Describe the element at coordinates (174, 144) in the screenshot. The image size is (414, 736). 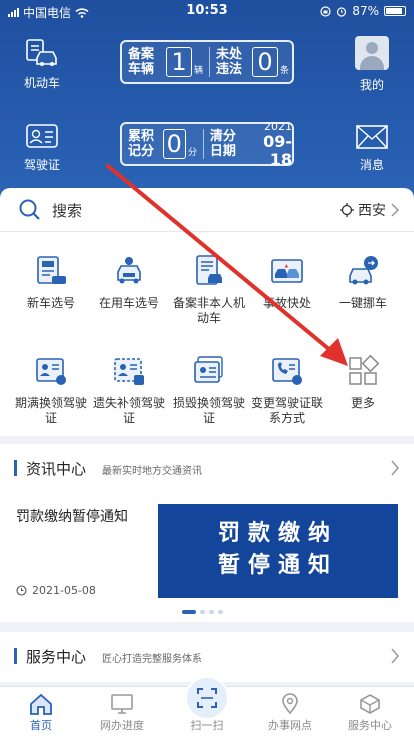
I see `points-value: 0` at that location.